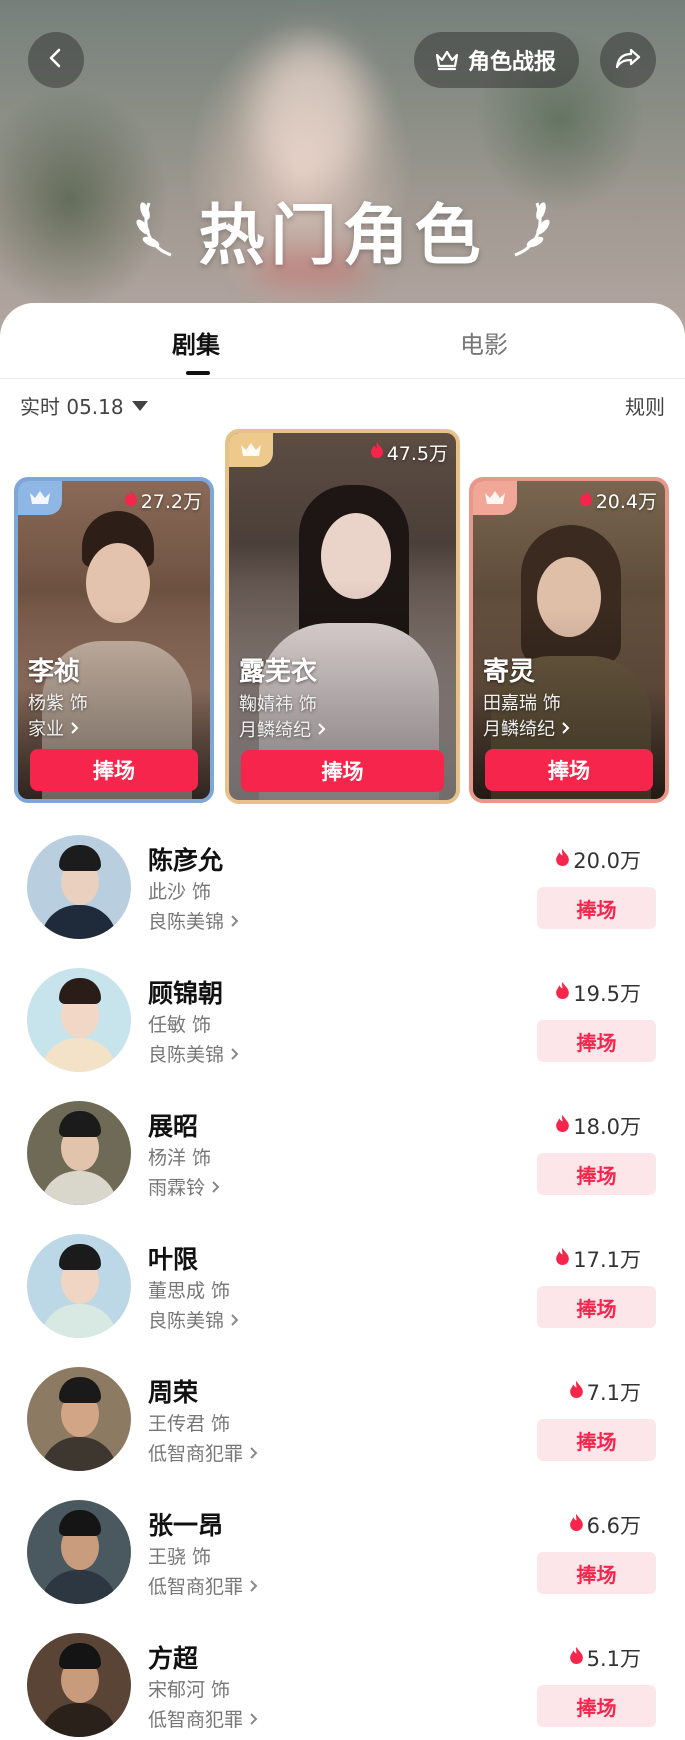 This screenshot has height=1740, width=685. I want to click on share-button, so click(628, 60).